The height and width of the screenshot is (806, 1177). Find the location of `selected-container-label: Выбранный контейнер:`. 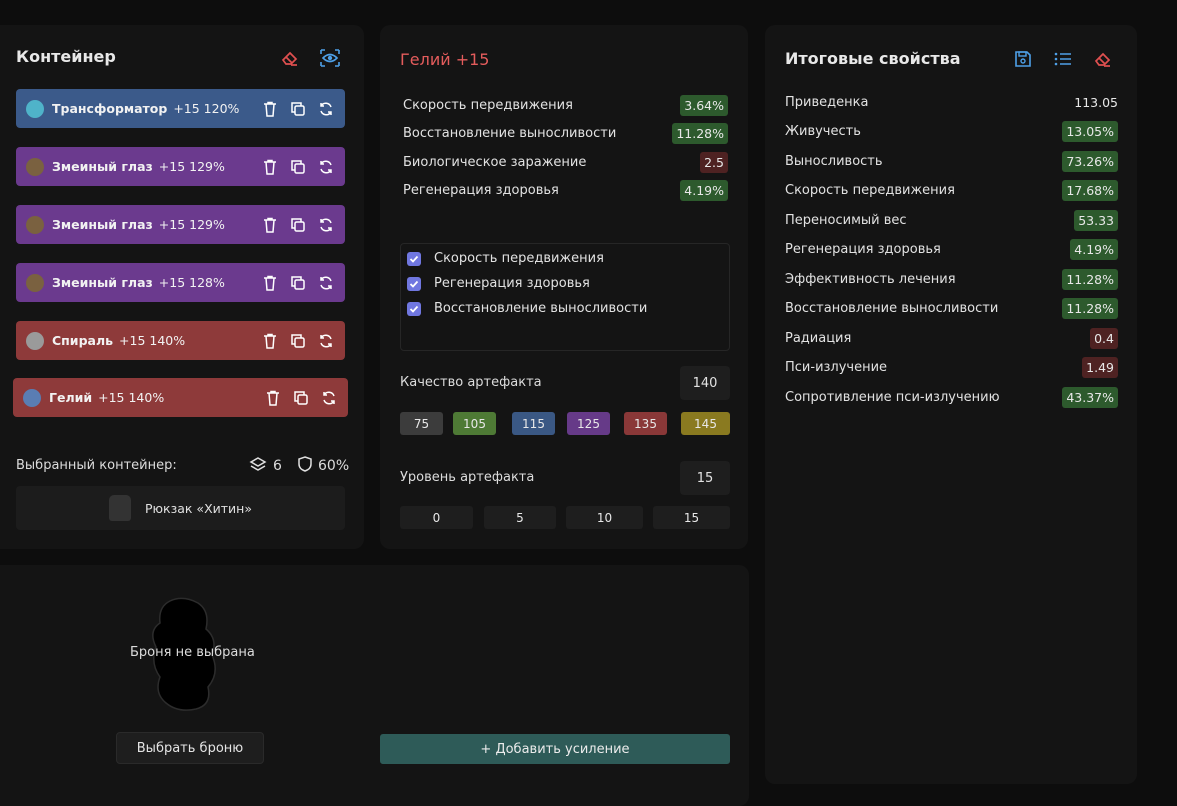

selected-container-label: Выбранный контейнер: is located at coordinates (96, 465).